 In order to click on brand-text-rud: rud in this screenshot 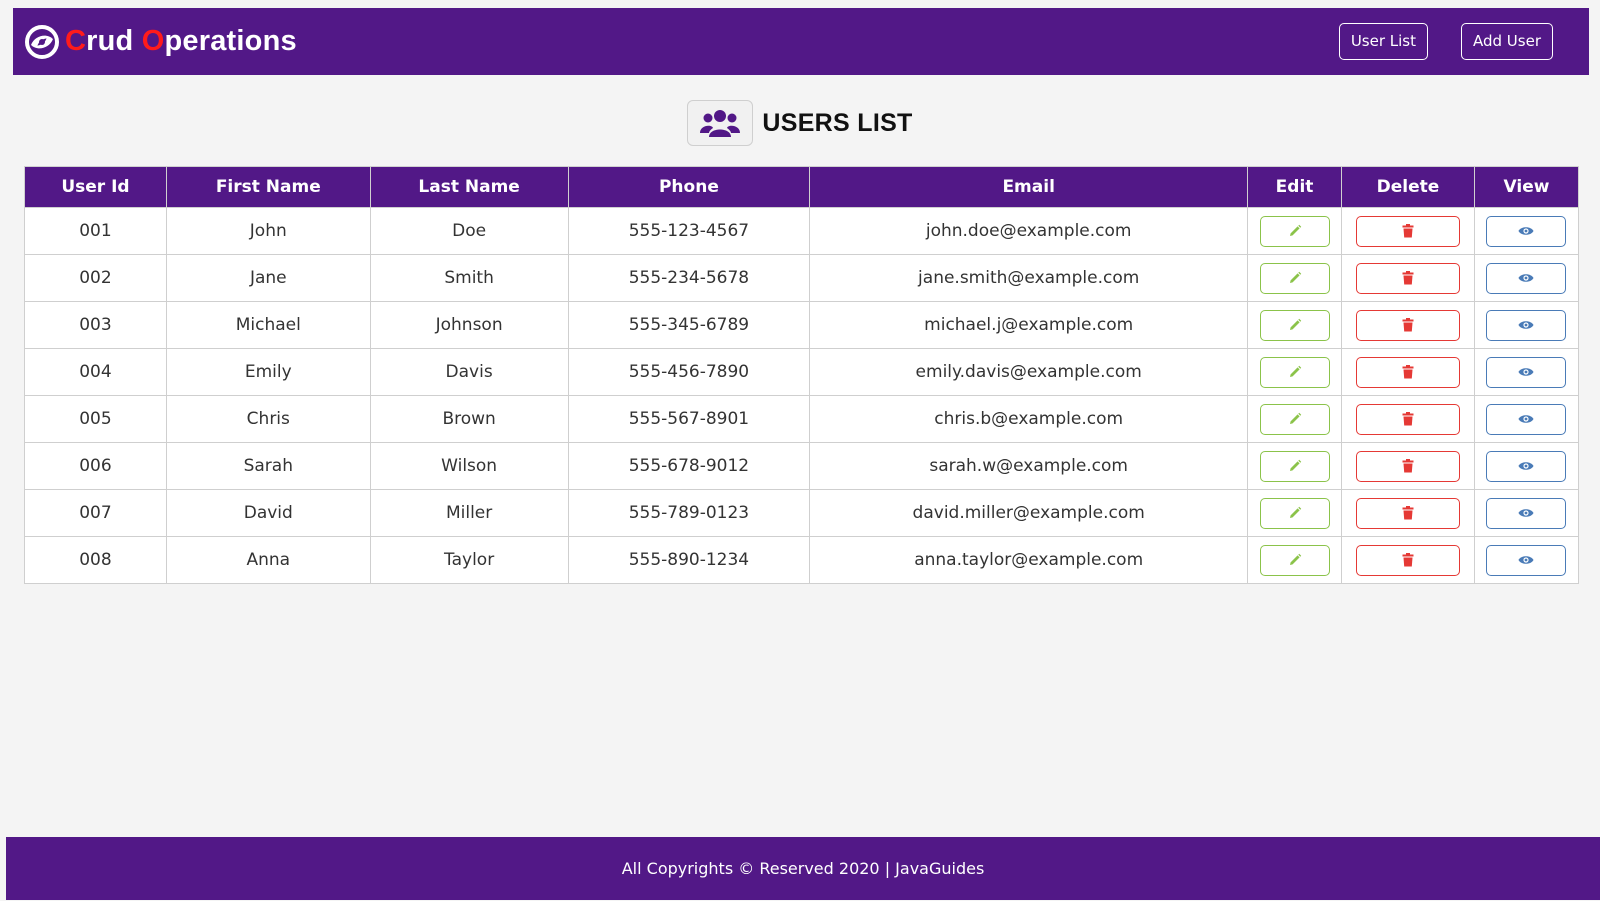, I will do `click(114, 41)`.